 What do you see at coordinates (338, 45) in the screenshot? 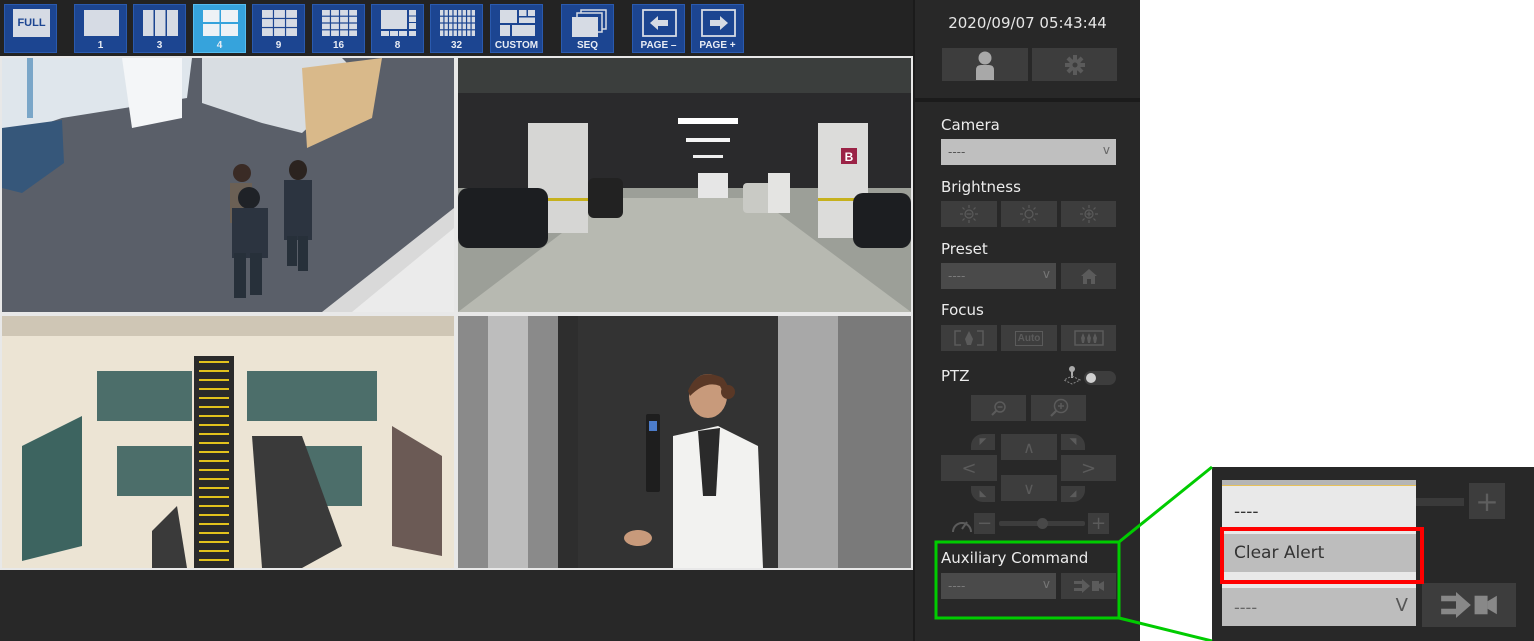
I see `layout-16-label: 16` at bounding box center [338, 45].